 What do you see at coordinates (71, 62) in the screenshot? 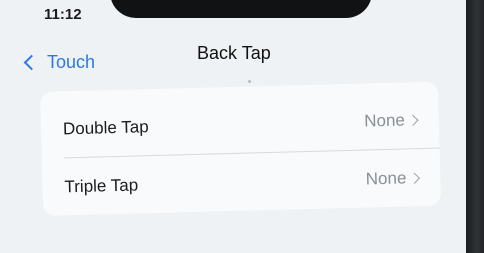
I see `back-button-label: Touch` at bounding box center [71, 62].